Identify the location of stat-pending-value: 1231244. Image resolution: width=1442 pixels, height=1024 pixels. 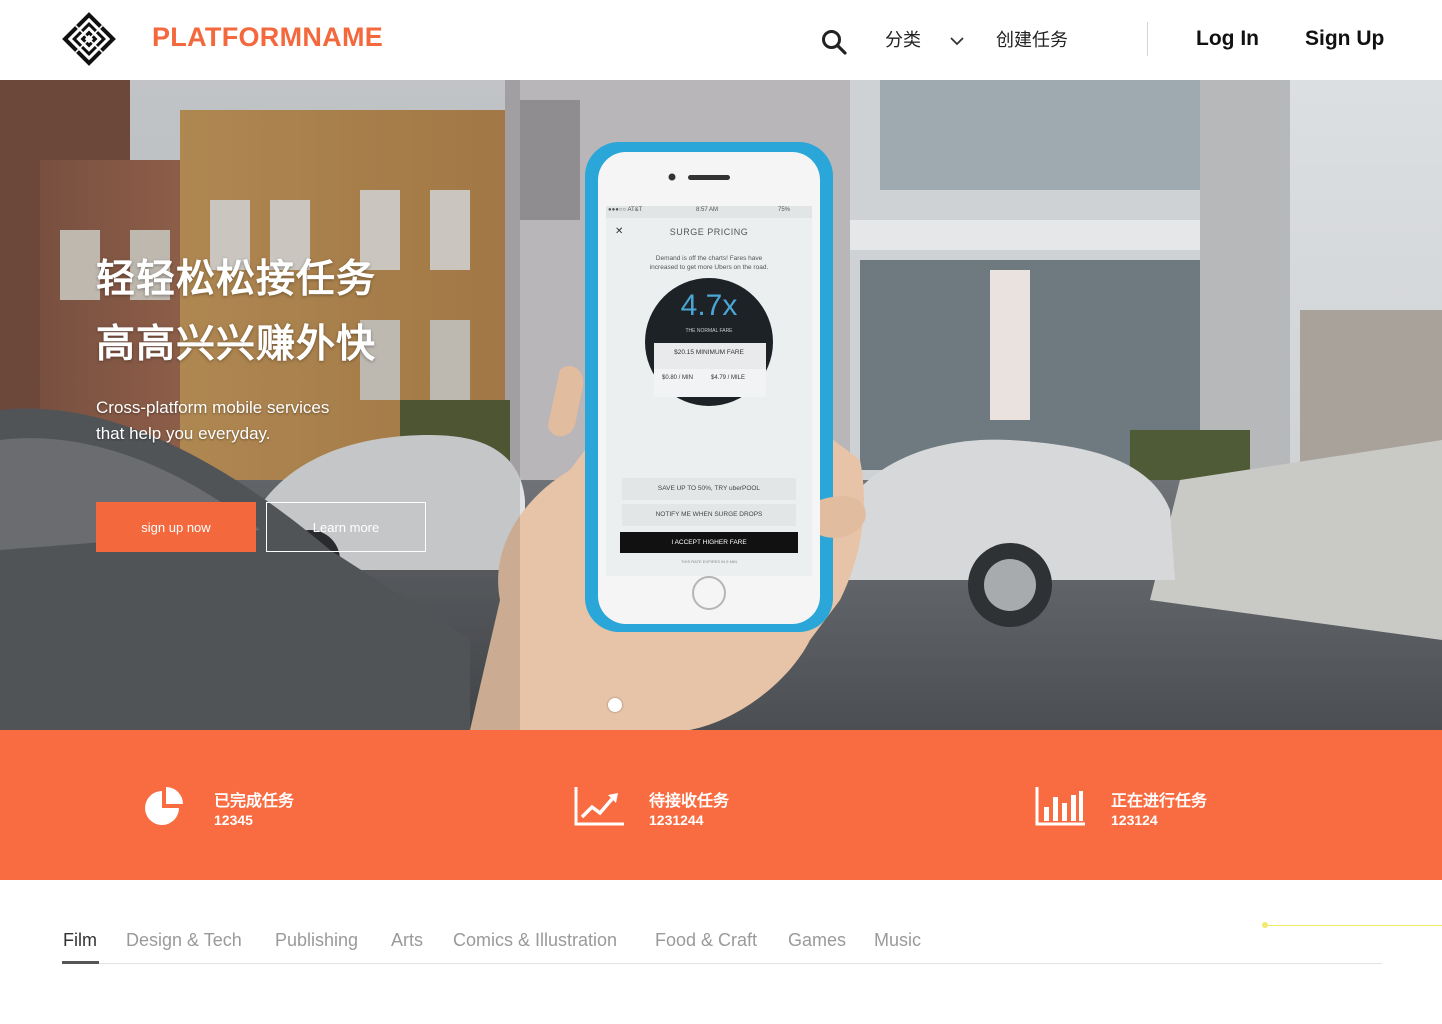
(676, 820).